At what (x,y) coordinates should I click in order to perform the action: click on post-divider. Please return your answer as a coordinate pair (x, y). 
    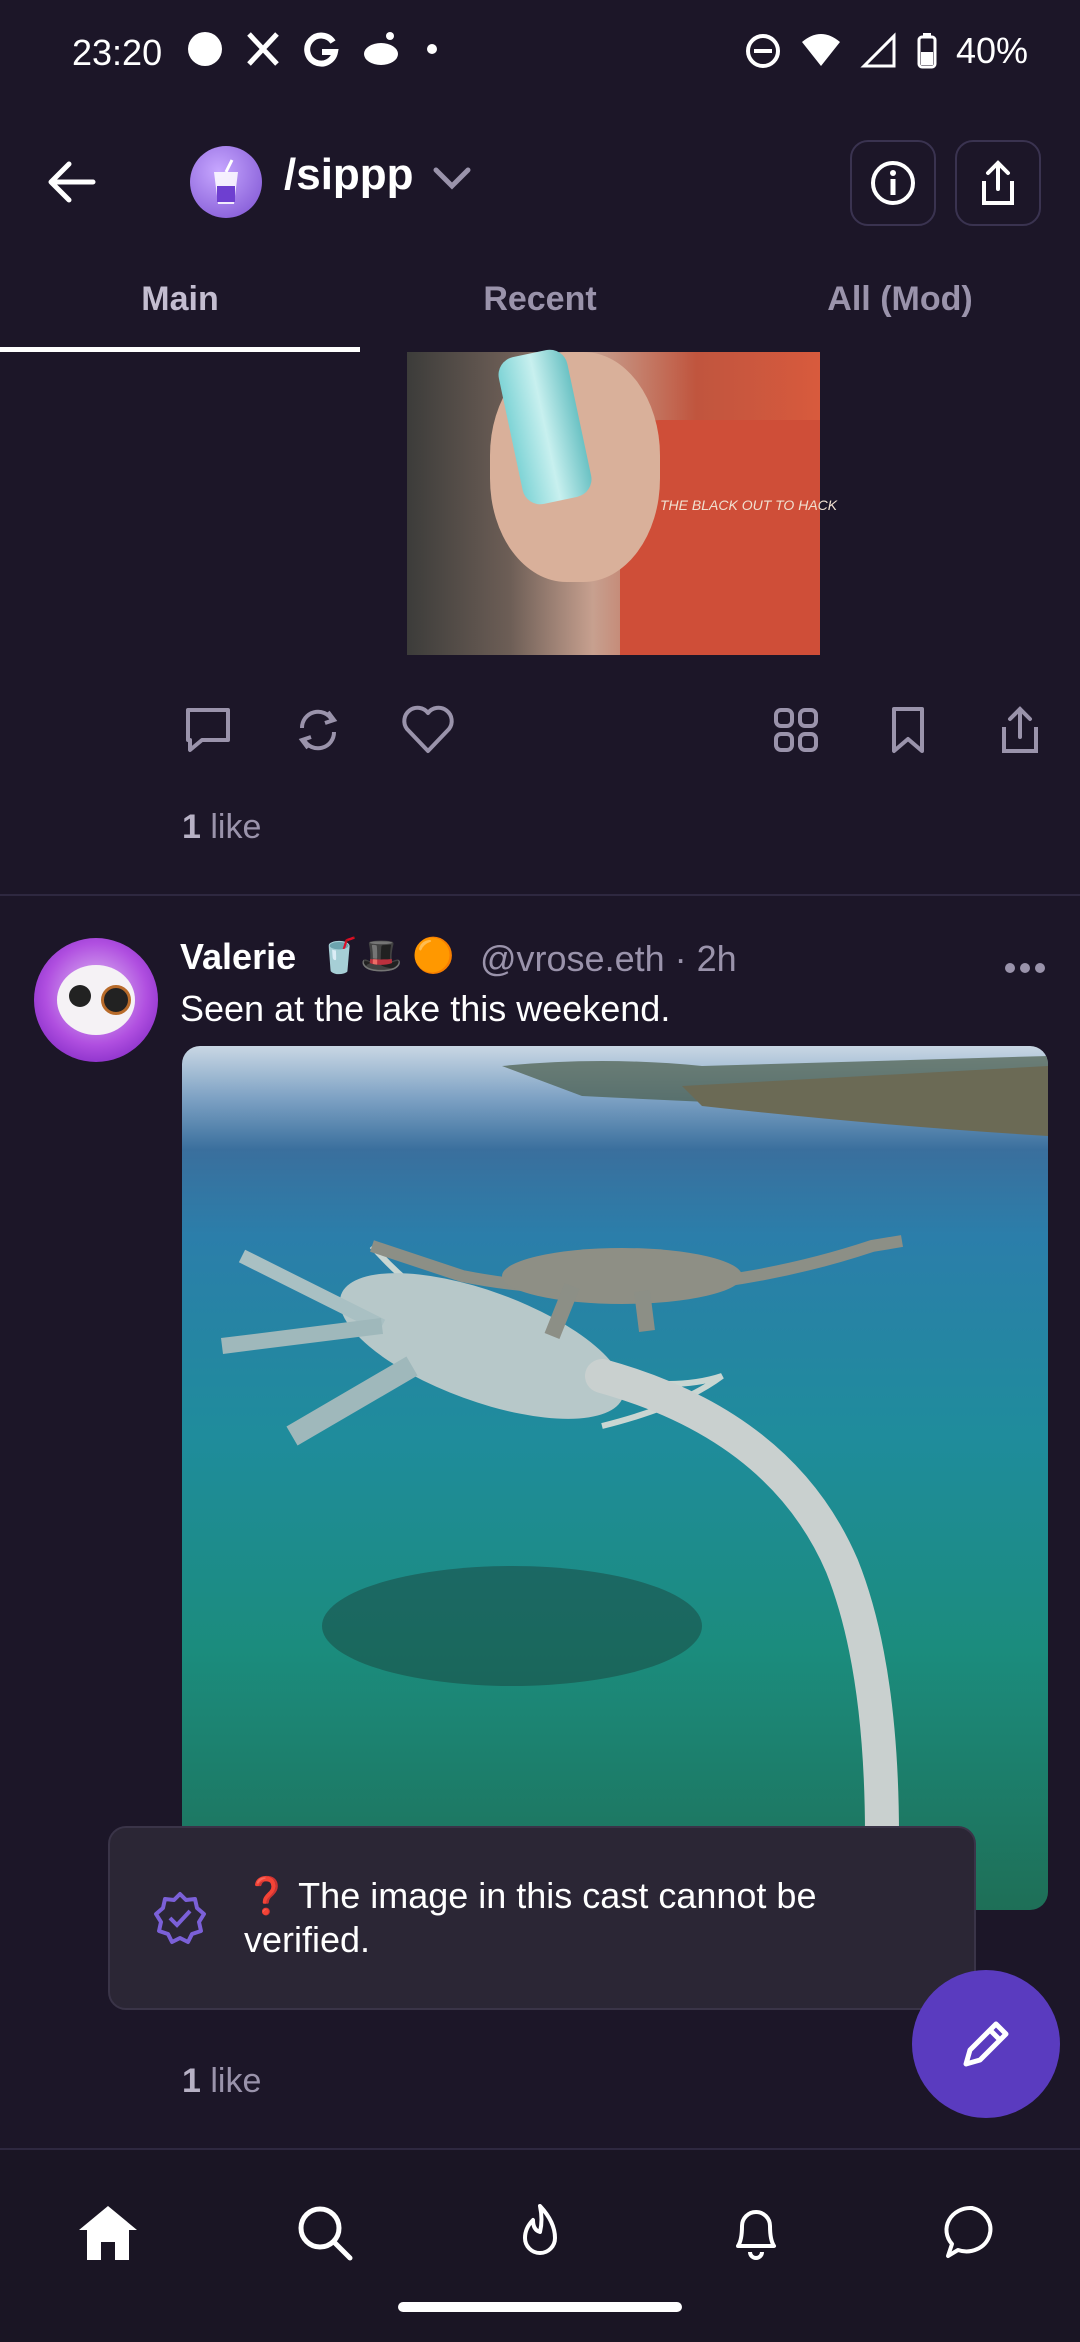
    Looking at the image, I should click on (540, 895).